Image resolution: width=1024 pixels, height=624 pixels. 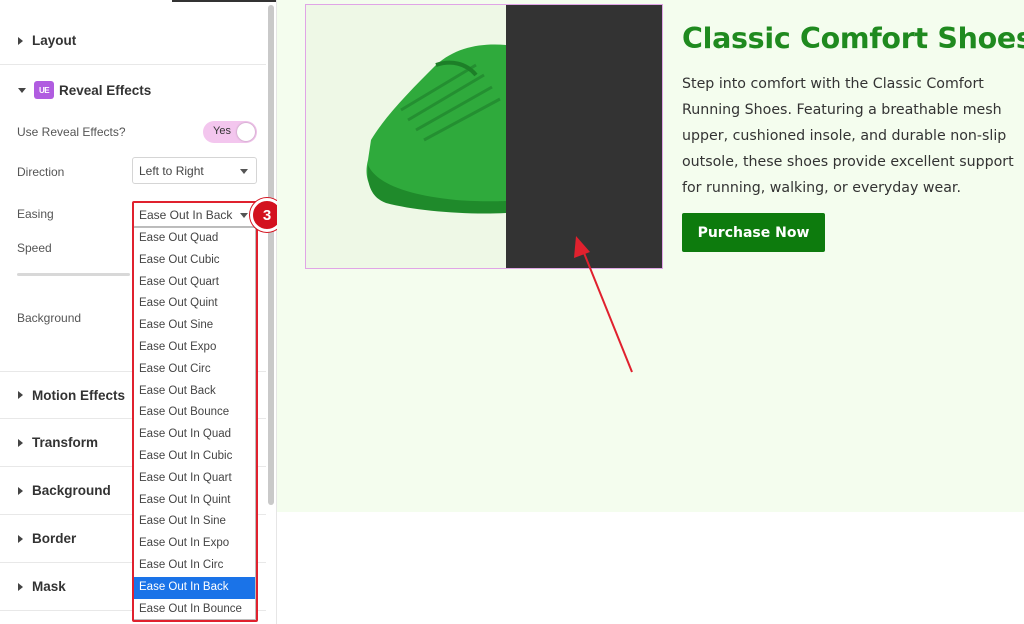 I want to click on section-label: Mask, so click(x=49, y=586).